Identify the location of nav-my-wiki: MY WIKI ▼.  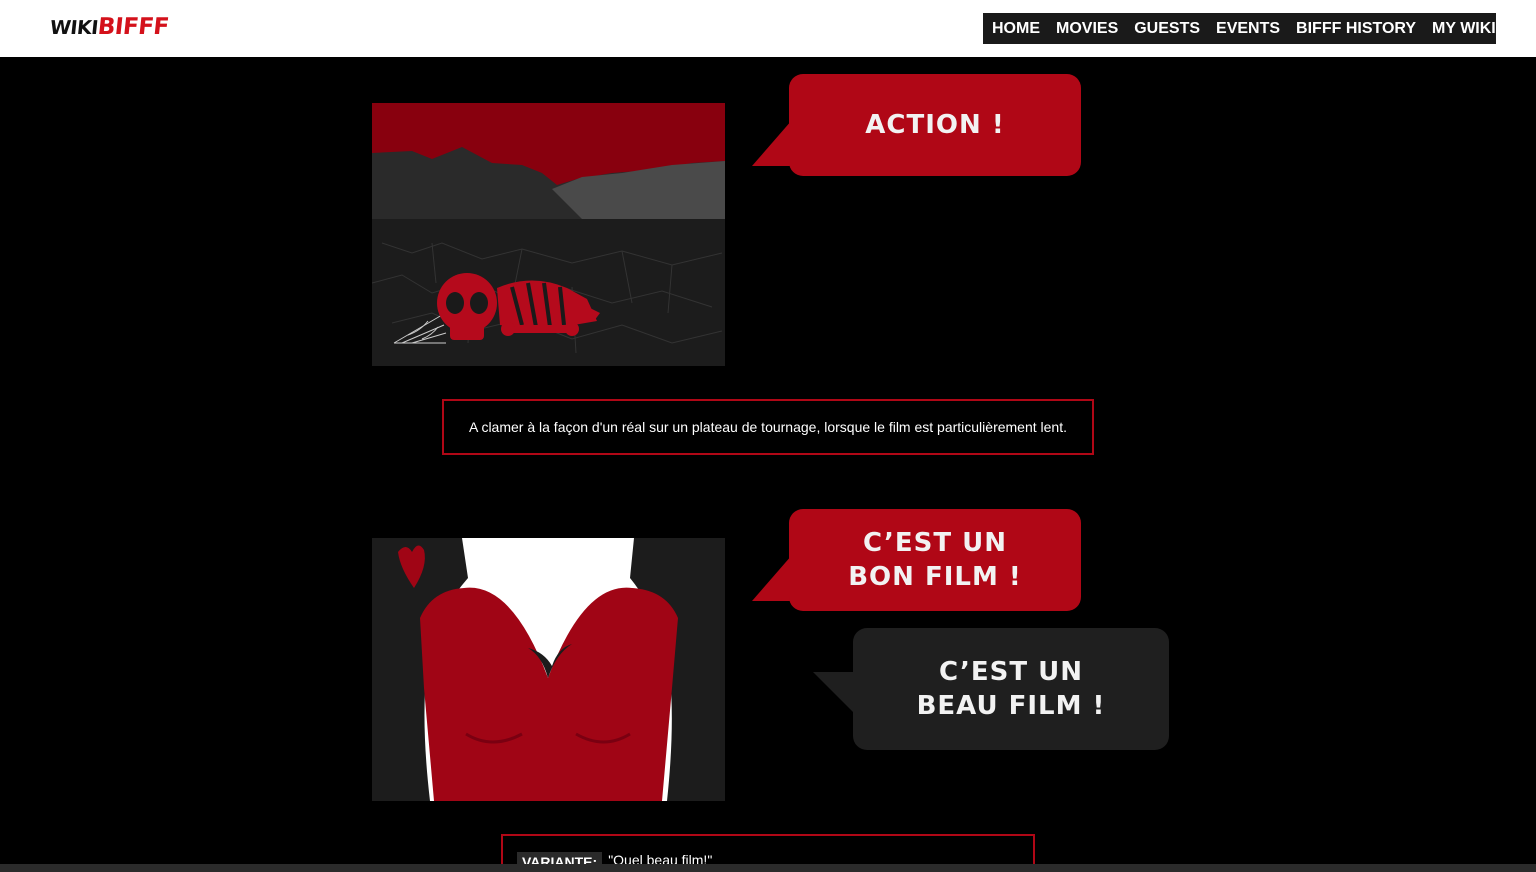
(1473, 29).